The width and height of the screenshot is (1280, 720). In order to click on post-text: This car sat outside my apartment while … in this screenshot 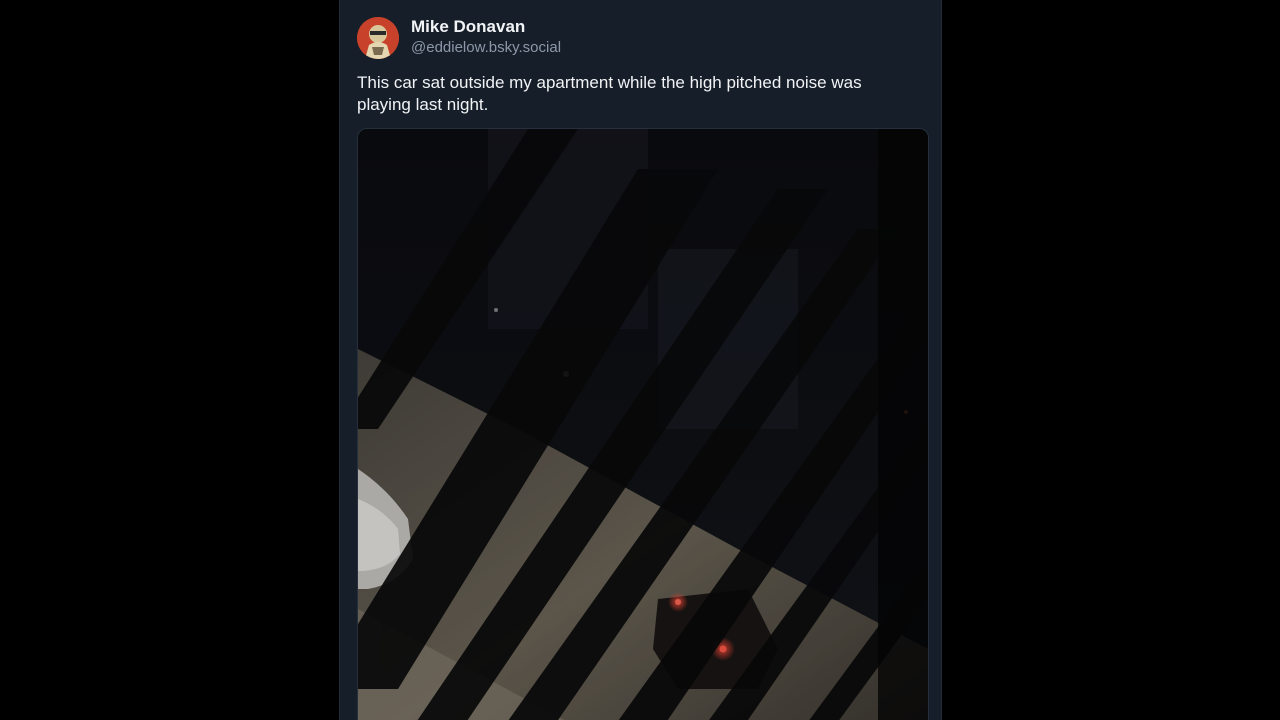, I will do `click(609, 93)`.